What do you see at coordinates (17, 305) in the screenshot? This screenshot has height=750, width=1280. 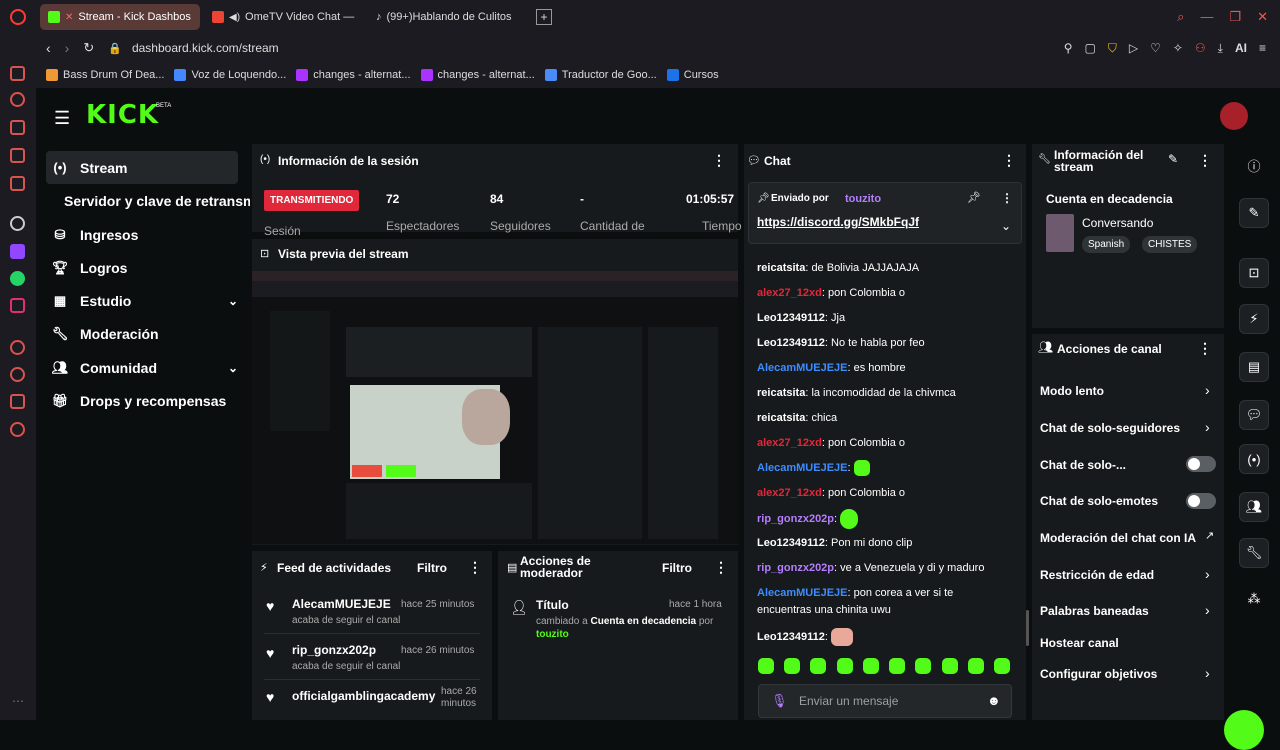 I see `instagram-icon` at bounding box center [17, 305].